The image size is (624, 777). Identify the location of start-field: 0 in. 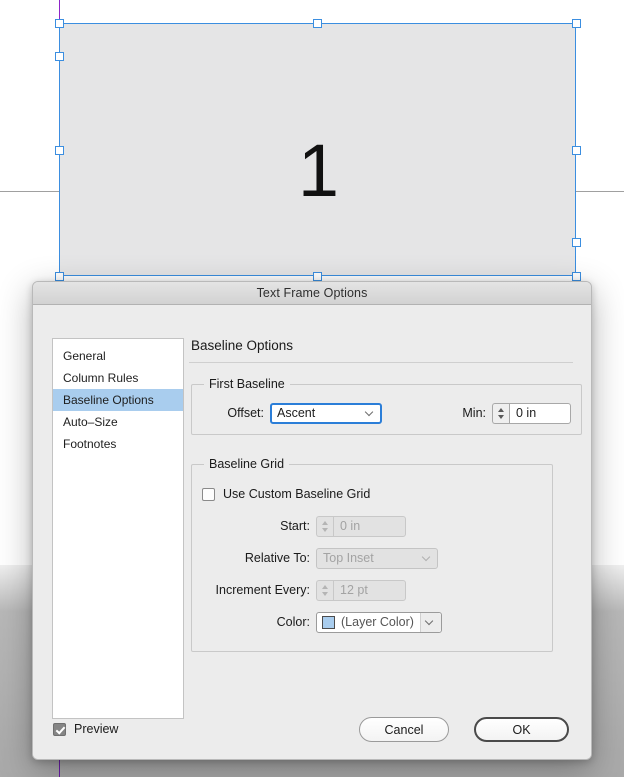
(361, 526).